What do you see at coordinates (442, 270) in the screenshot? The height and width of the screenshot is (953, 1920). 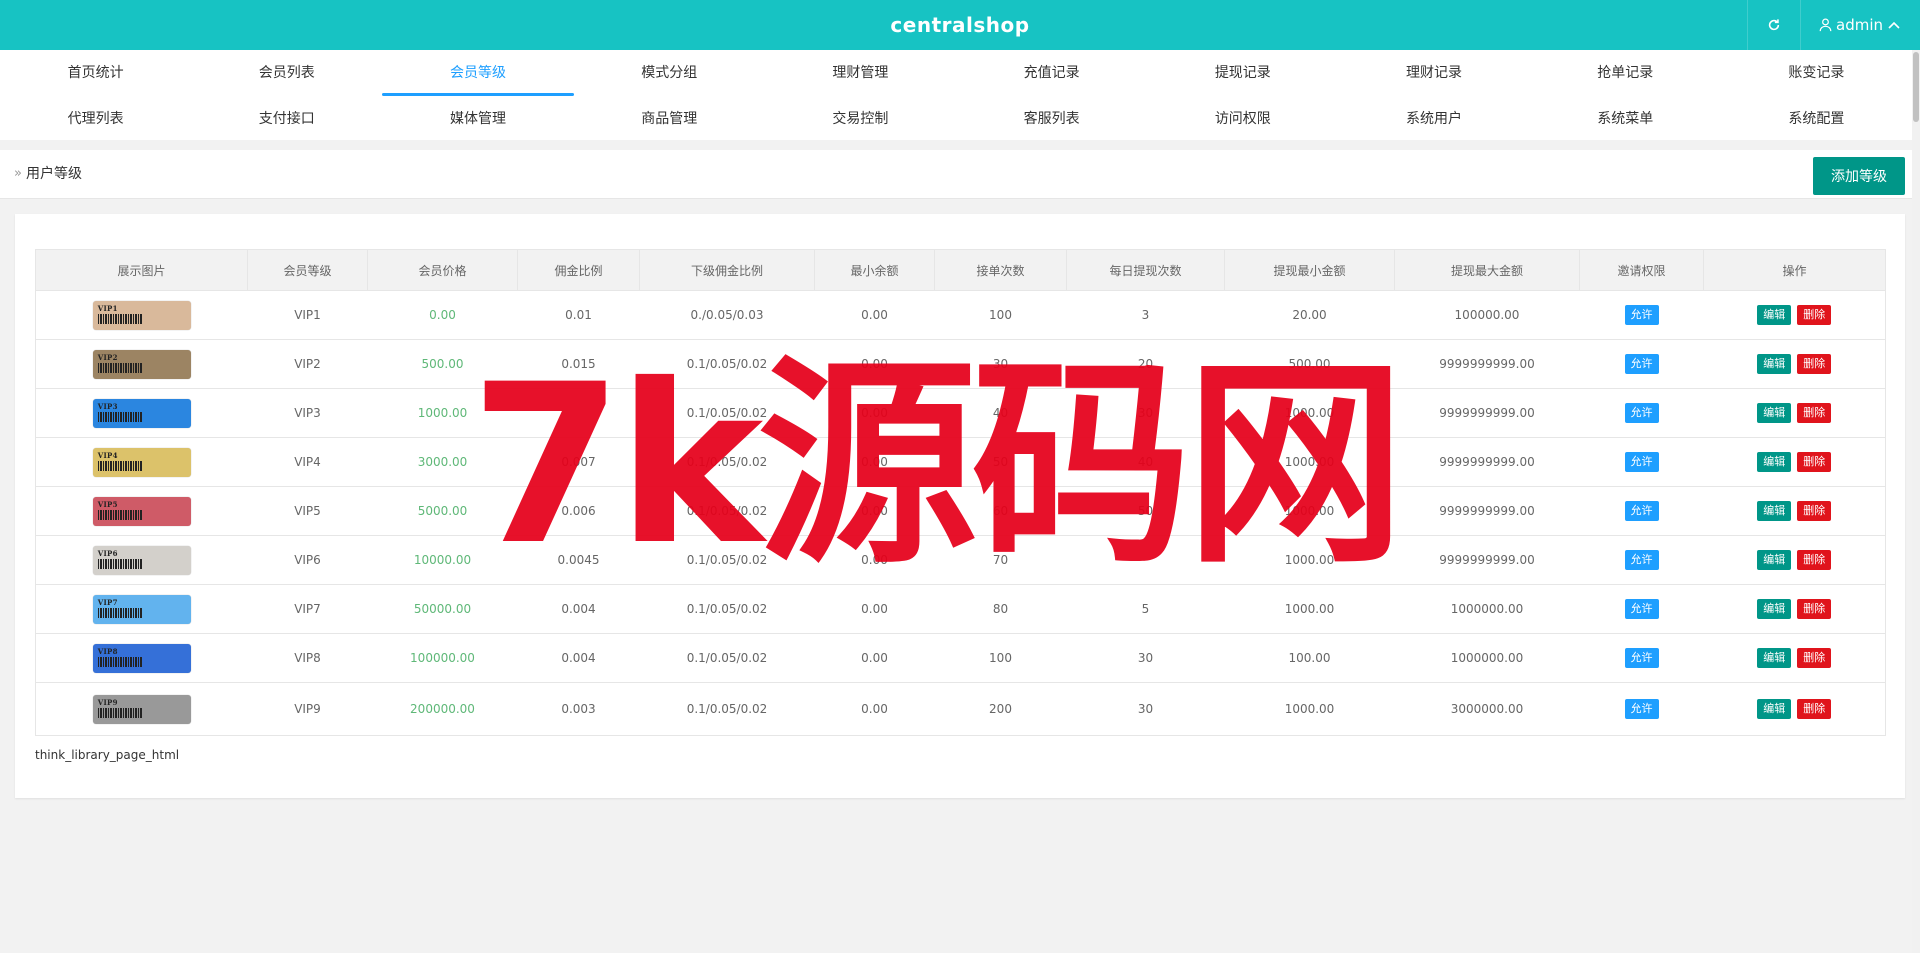 I see `column-header: 会员价格` at bounding box center [442, 270].